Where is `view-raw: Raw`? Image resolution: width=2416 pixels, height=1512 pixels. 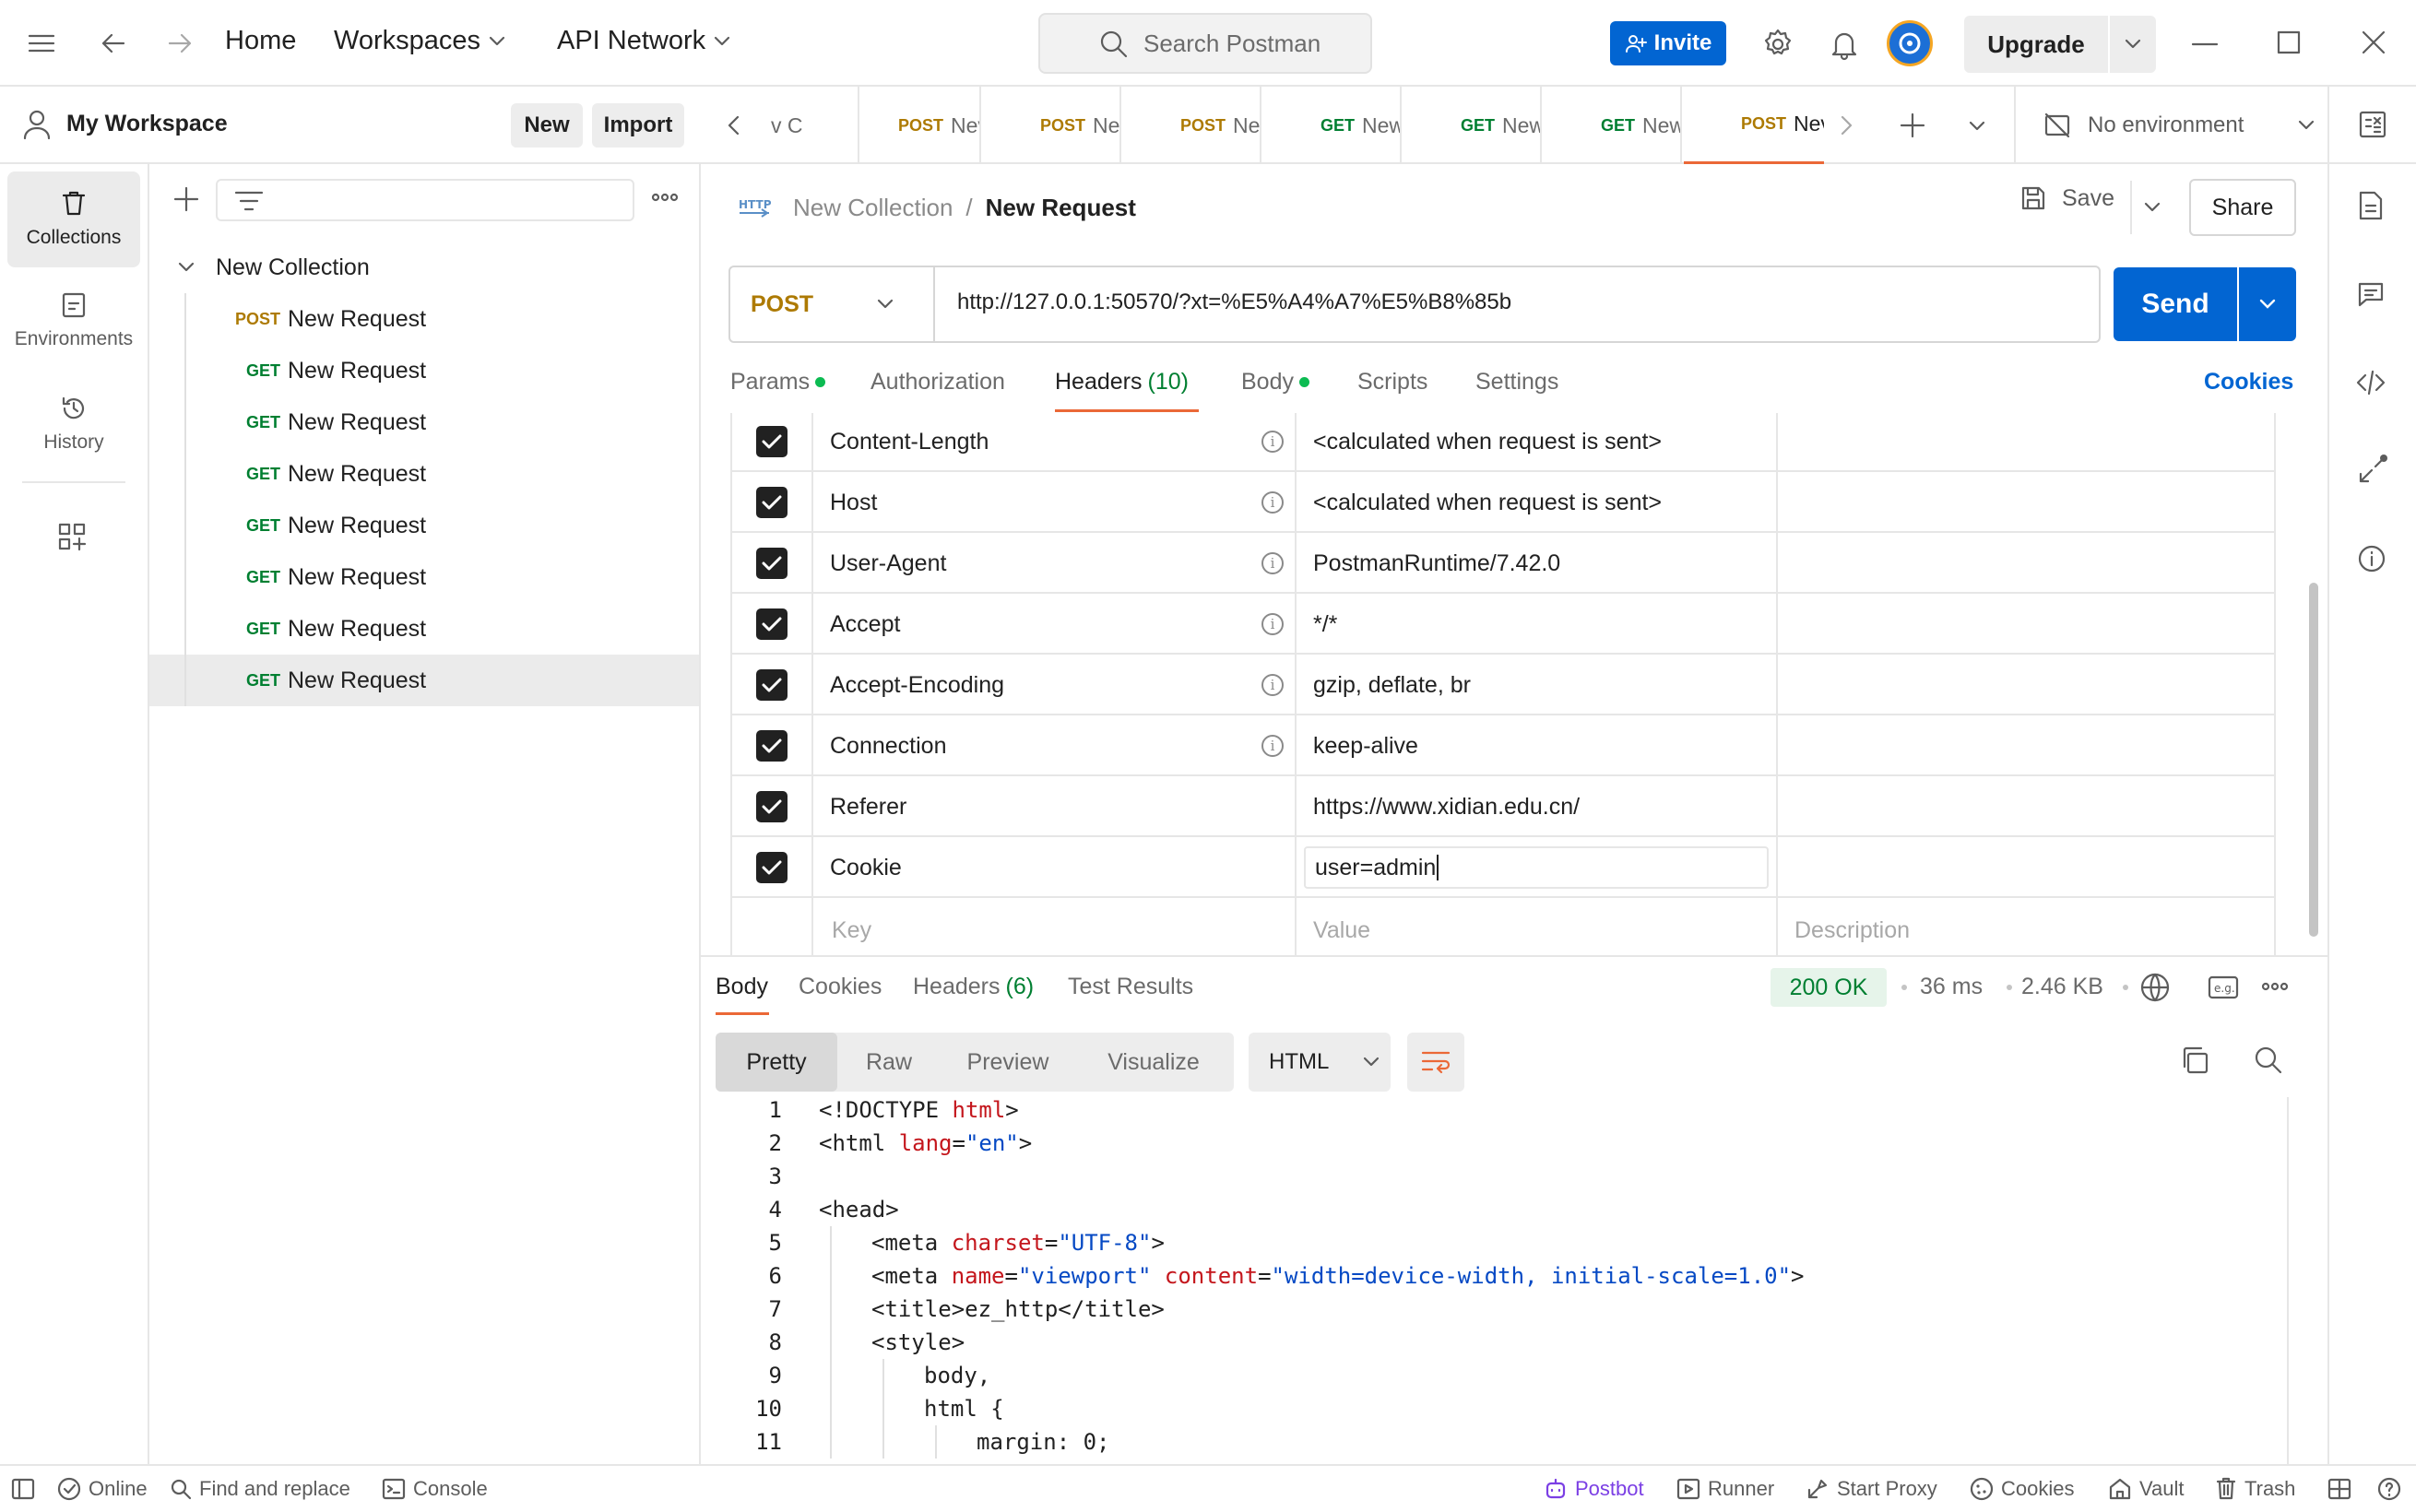
view-raw: Raw is located at coordinates (889, 1063).